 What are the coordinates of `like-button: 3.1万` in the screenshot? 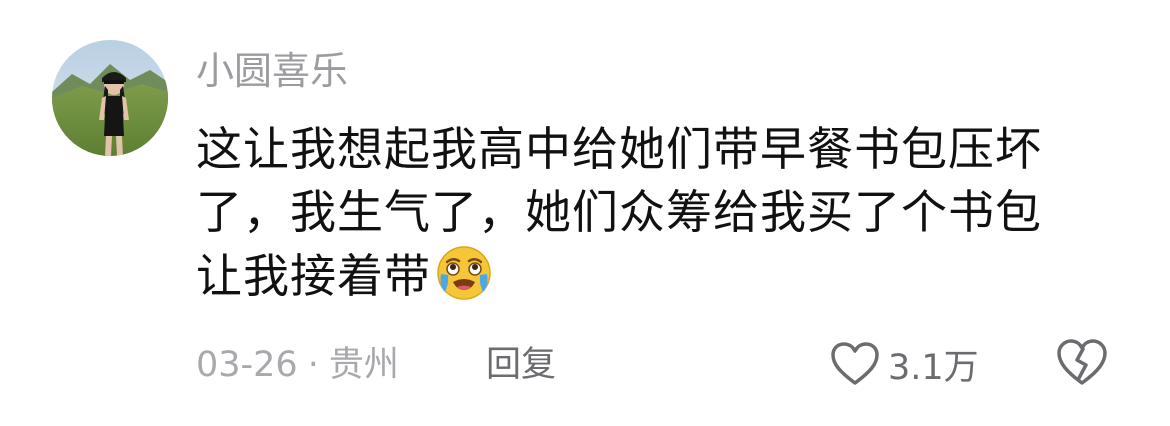 It's located at (904, 364).